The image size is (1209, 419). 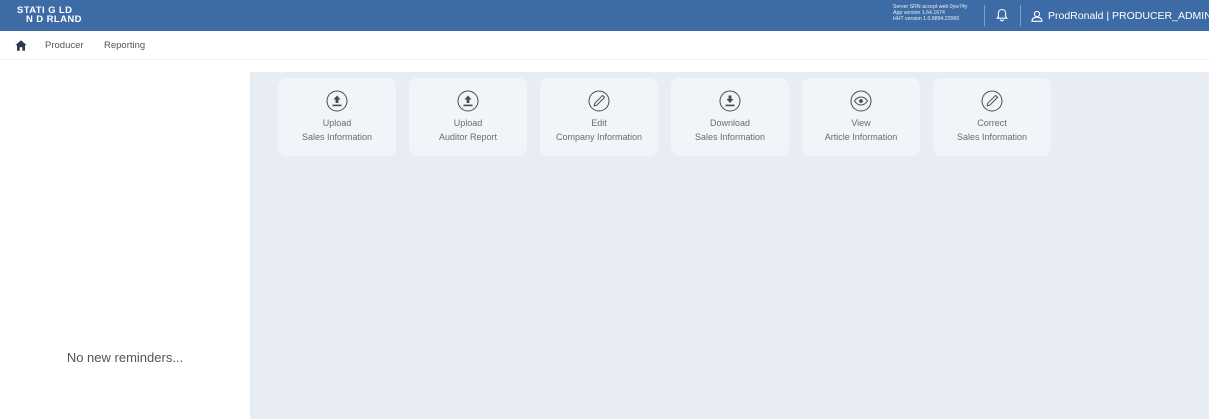 I want to click on upload-auditor-report-tile: Upload Auditor Report, so click(x=468, y=117).